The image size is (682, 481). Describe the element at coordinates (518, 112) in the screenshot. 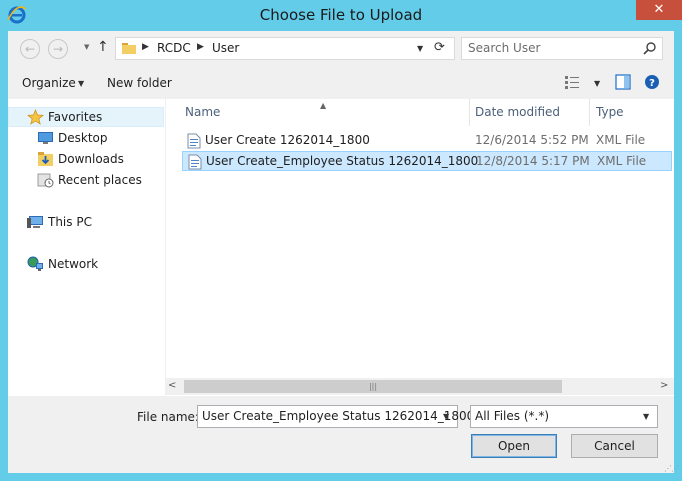

I see `column-header-label: Date modified` at that location.